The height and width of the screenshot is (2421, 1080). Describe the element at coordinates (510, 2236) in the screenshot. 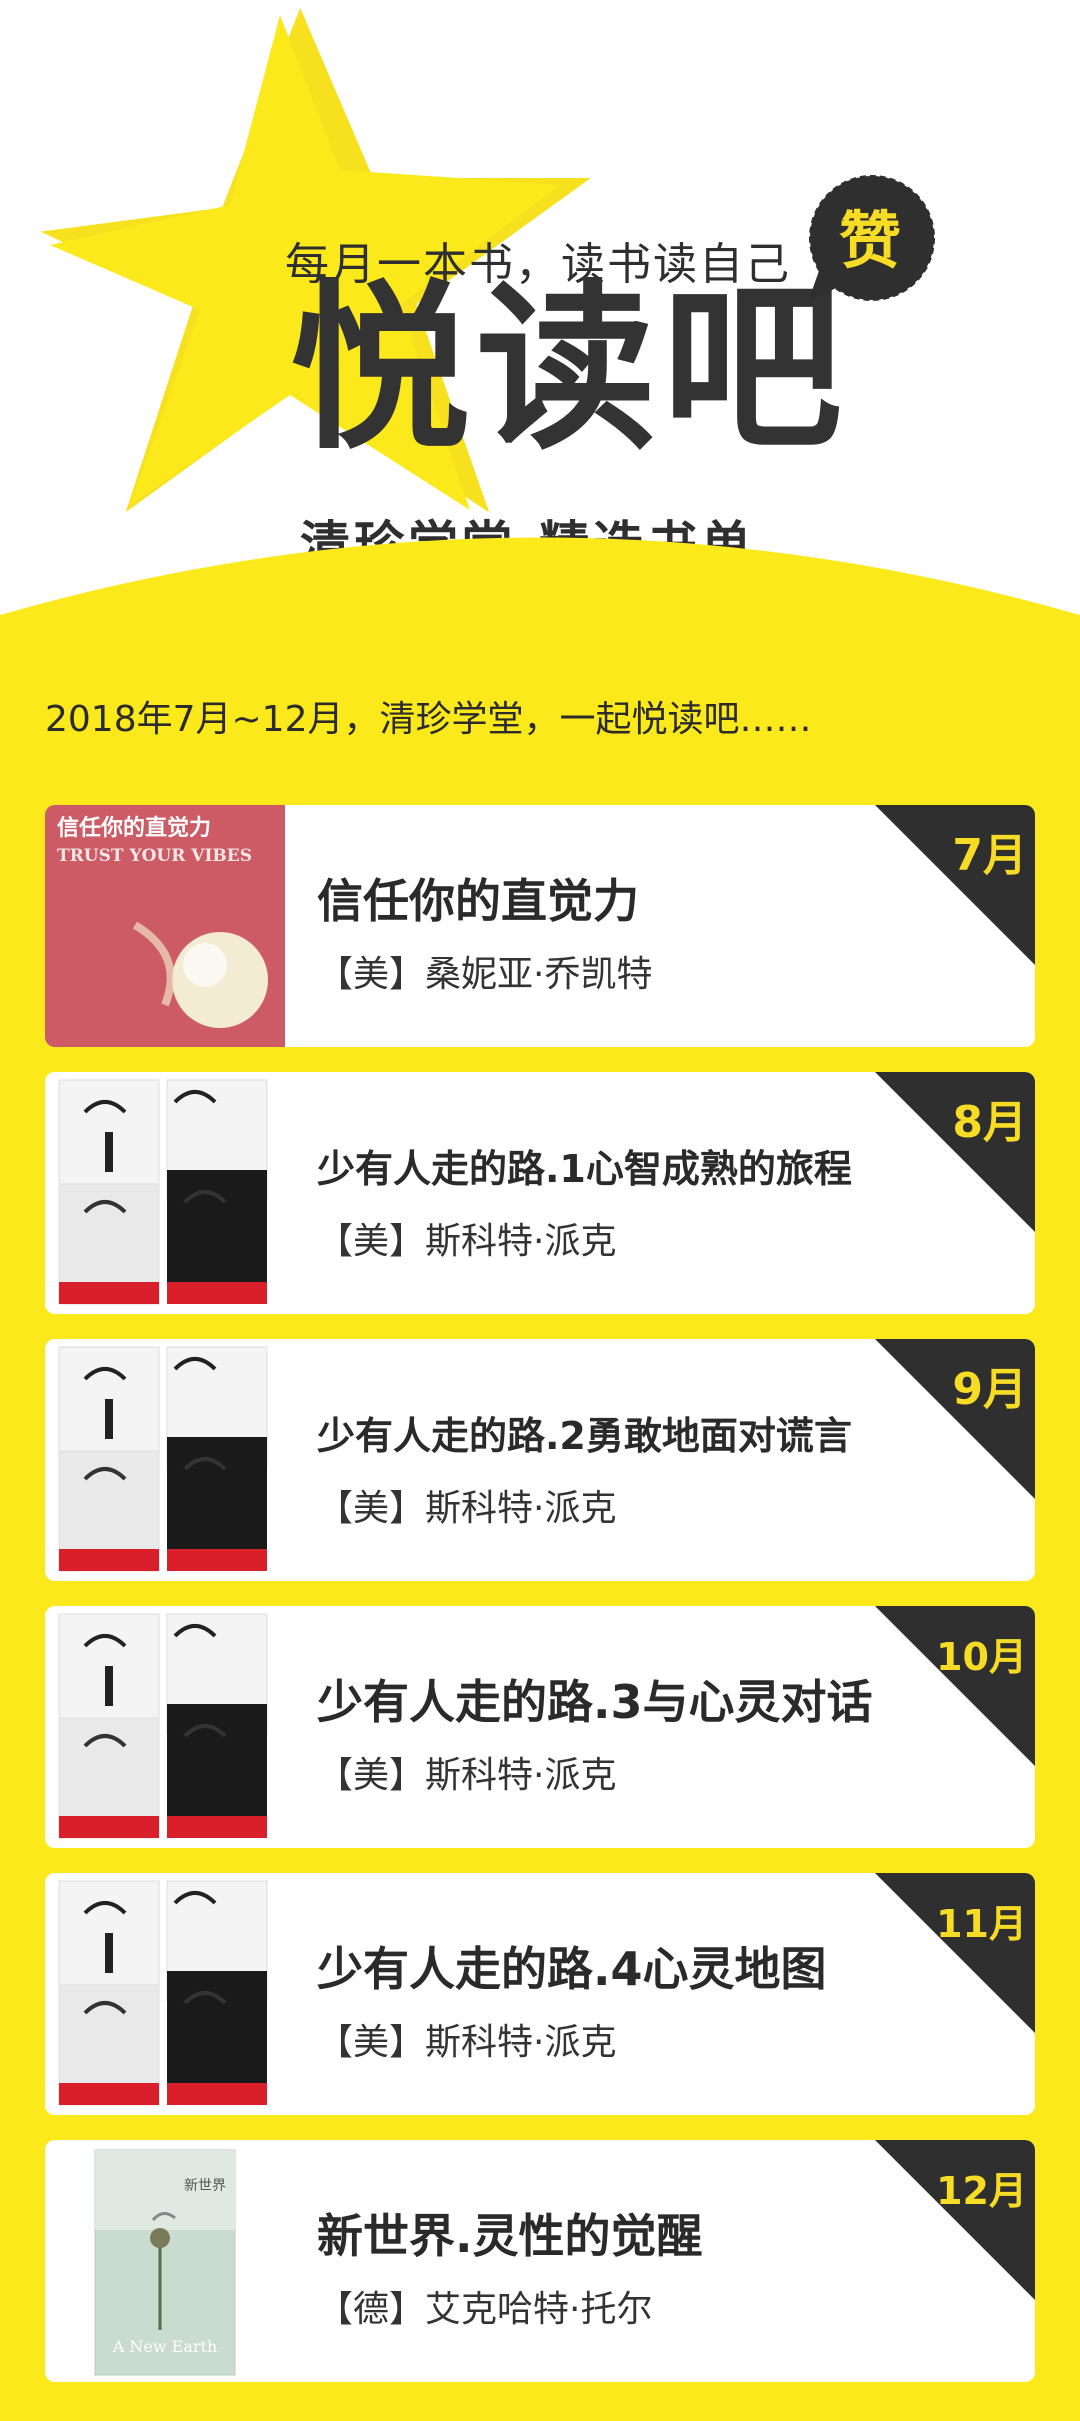

I see `book-title: 新世界.灵性的觉醒` at that location.